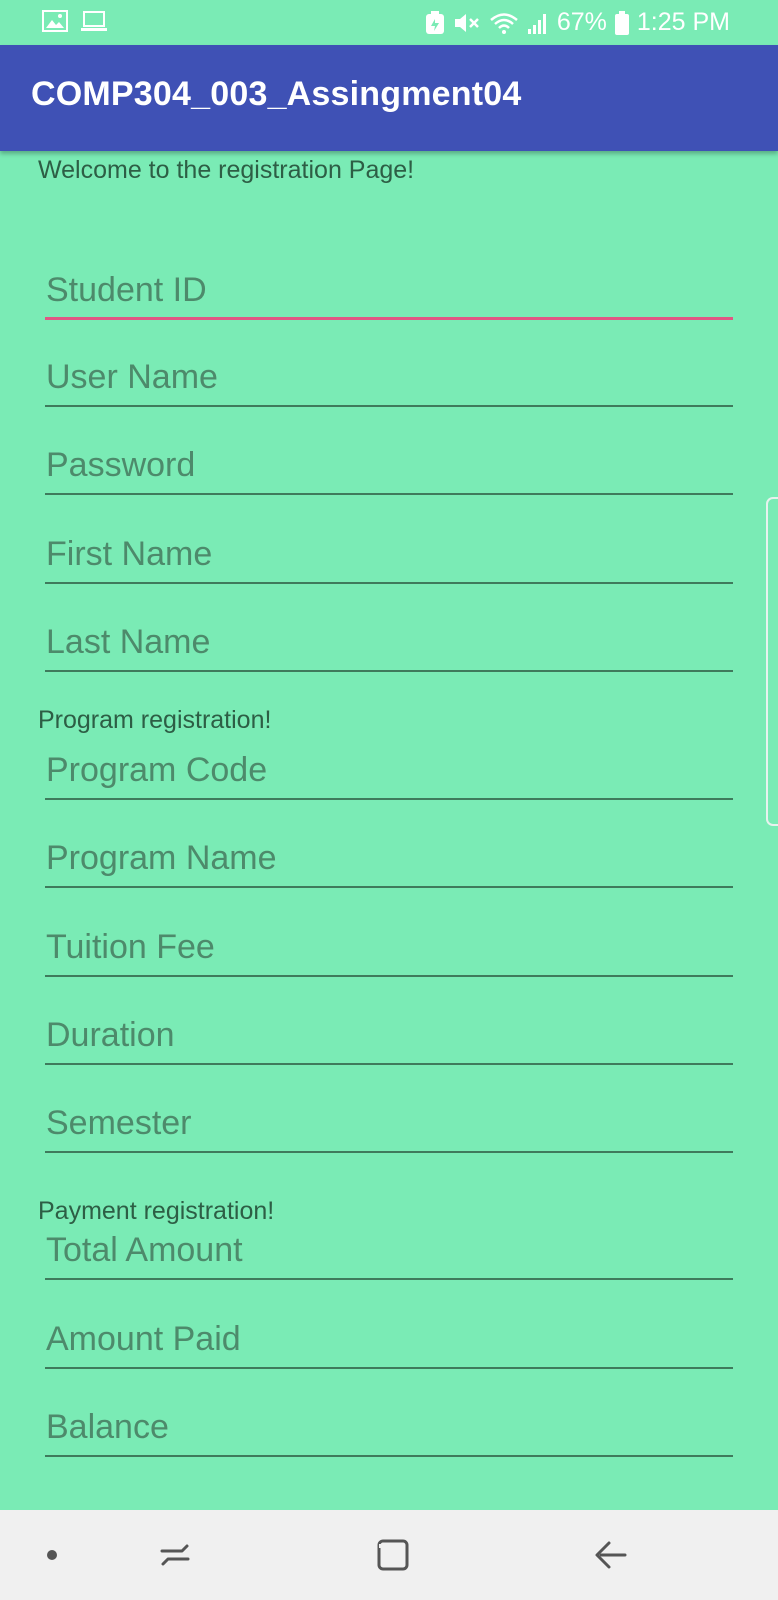 The height and width of the screenshot is (1600, 778). Describe the element at coordinates (143, 1339) in the screenshot. I see `amount-paid-hint: Amount Paid` at that location.